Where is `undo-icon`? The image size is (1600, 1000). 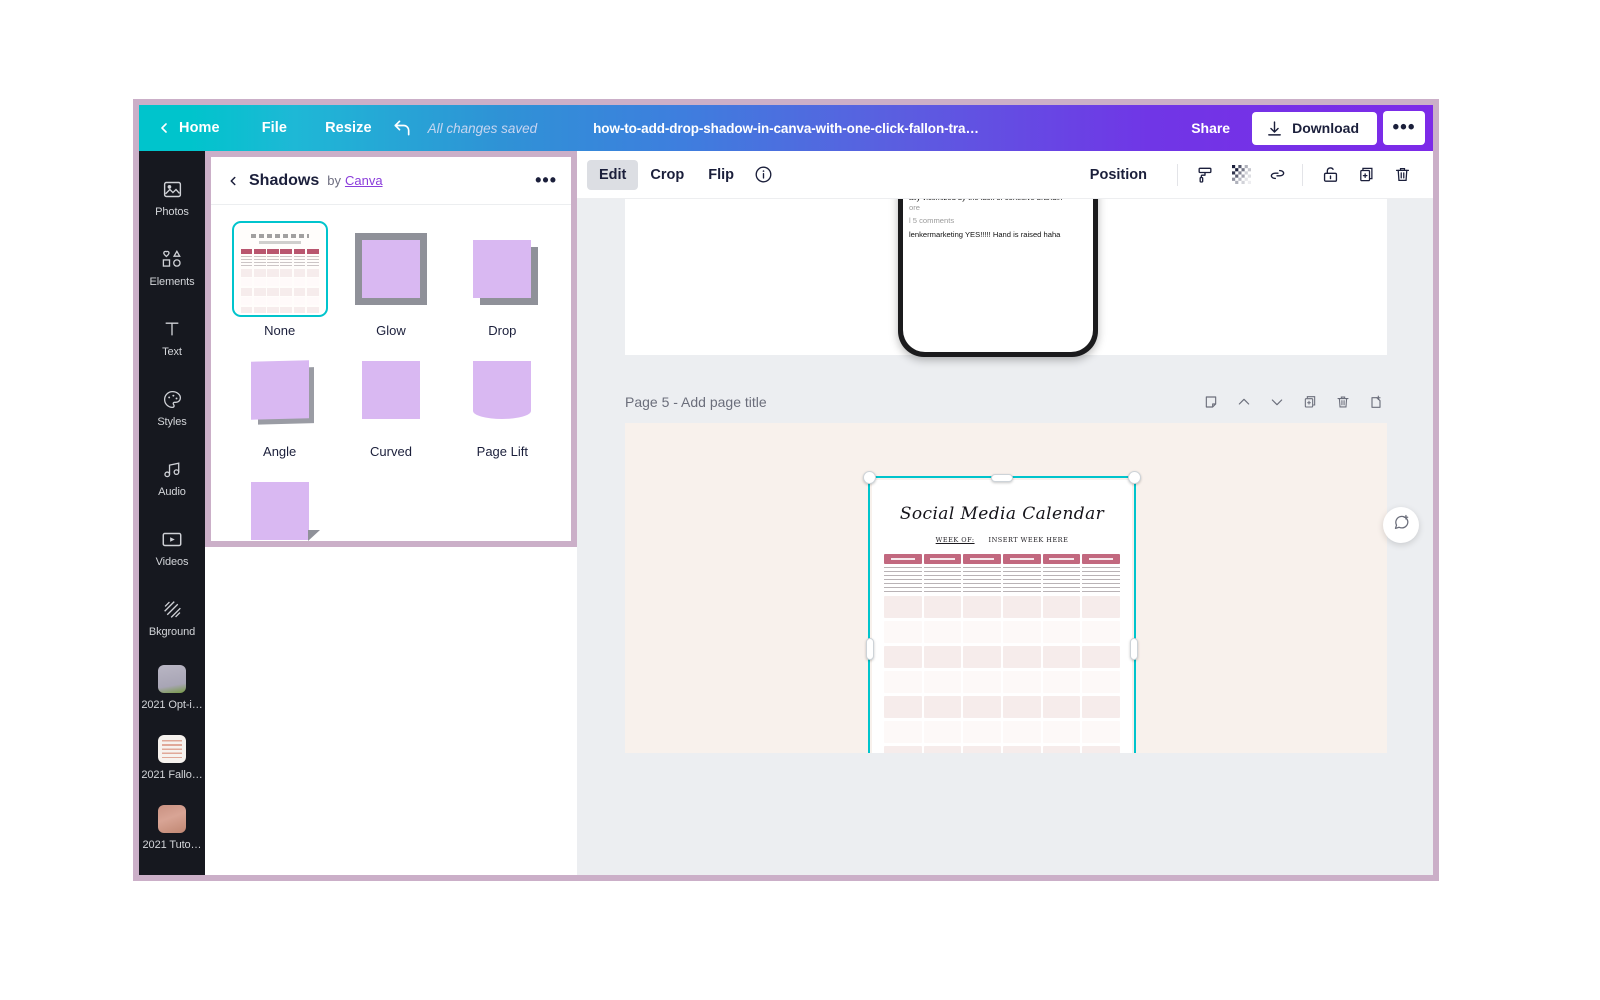
undo-icon is located at coordinates (402, 128).